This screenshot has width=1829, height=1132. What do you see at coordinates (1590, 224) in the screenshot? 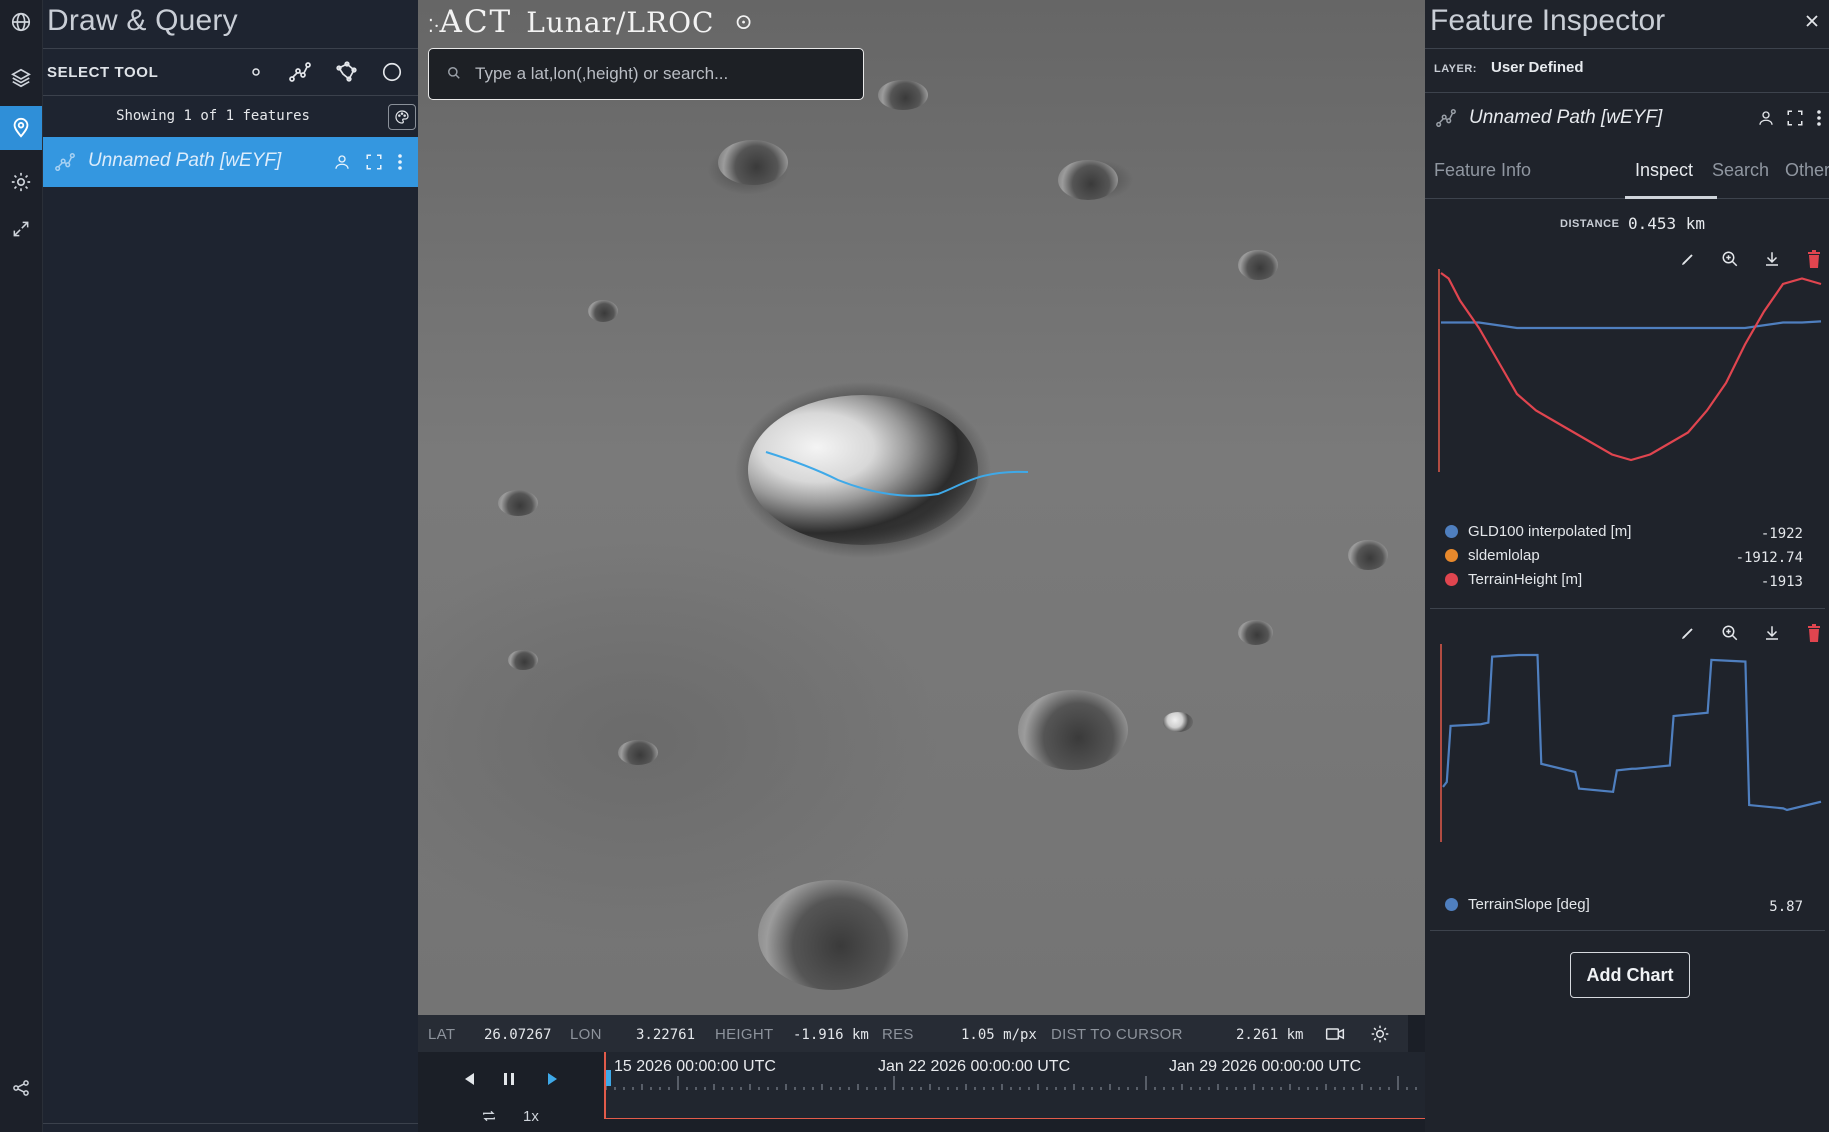
I see `distance-label: DISTANCE` at bounding box center [1590, 224].